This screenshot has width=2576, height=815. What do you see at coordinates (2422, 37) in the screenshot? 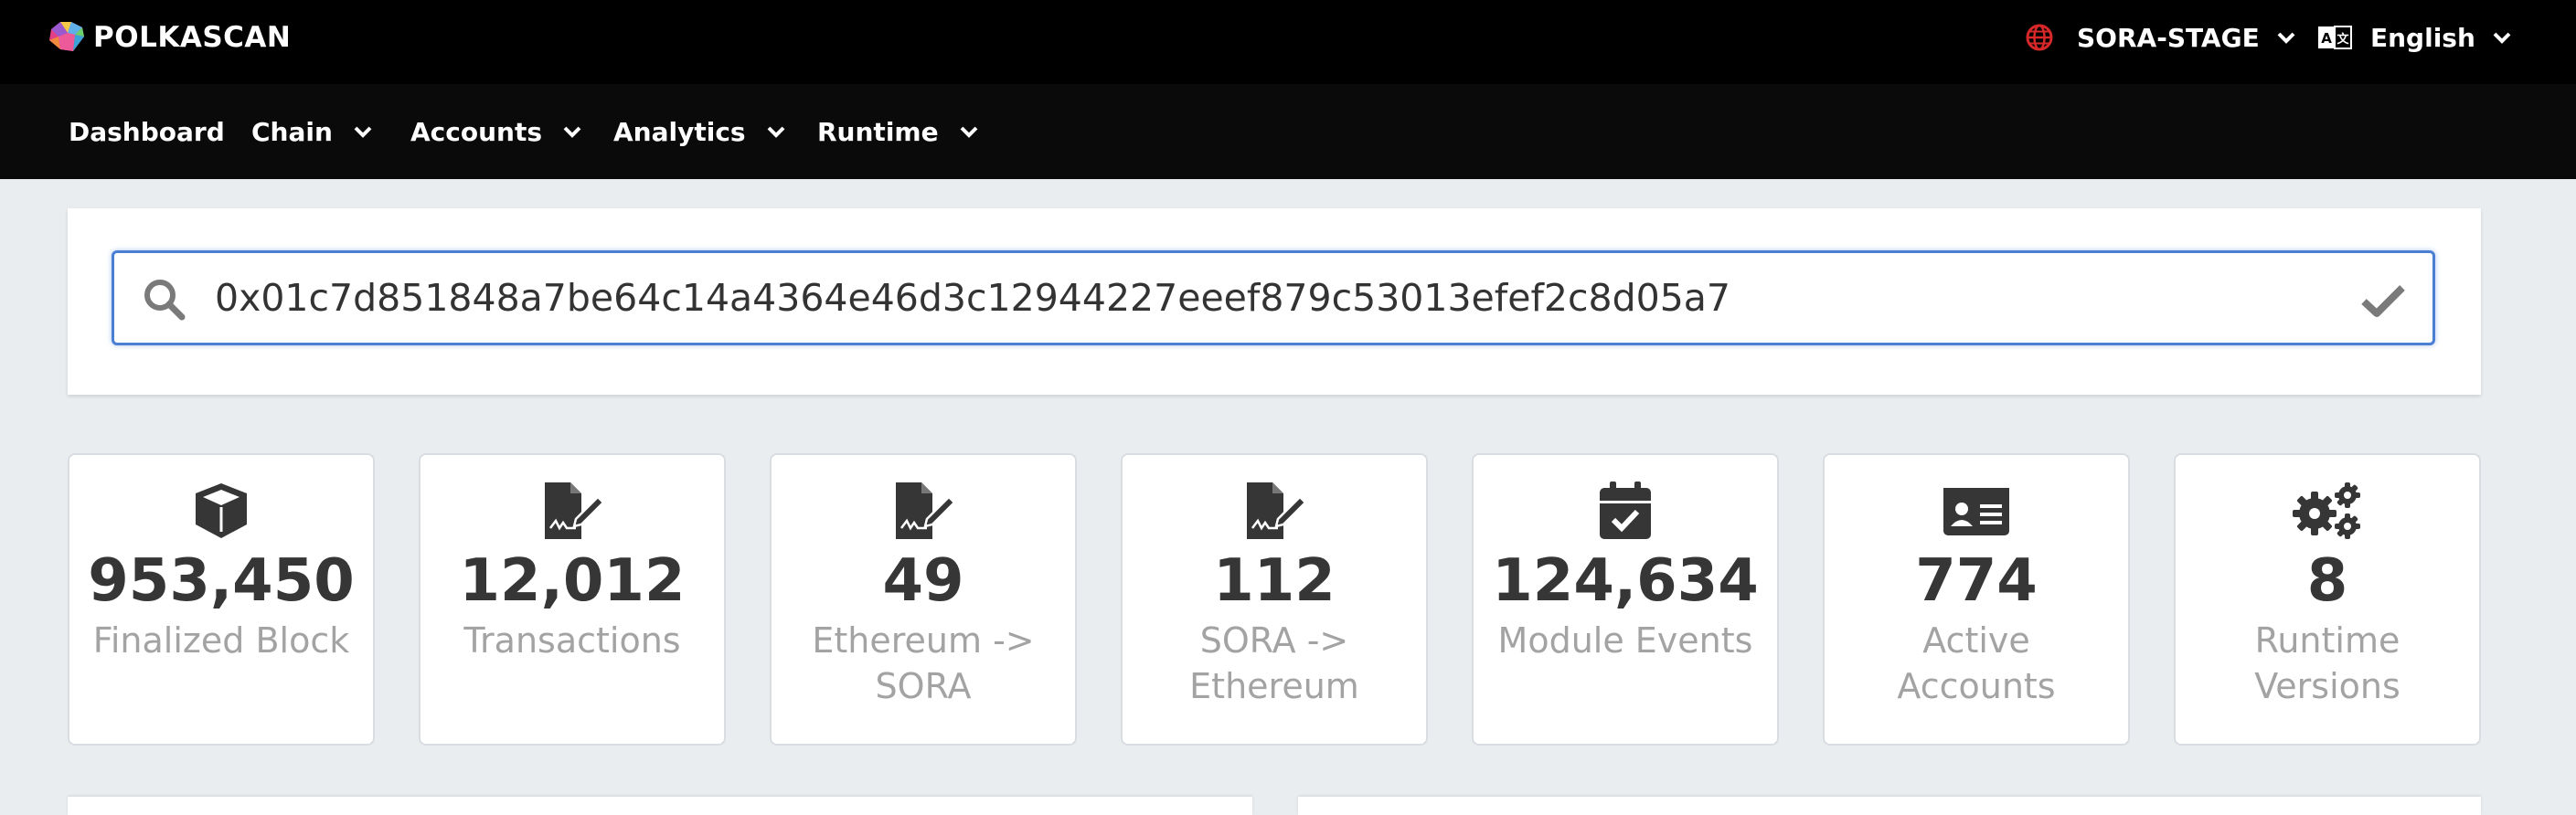
I see `language-label: English` at bounding box center [2422, 37].